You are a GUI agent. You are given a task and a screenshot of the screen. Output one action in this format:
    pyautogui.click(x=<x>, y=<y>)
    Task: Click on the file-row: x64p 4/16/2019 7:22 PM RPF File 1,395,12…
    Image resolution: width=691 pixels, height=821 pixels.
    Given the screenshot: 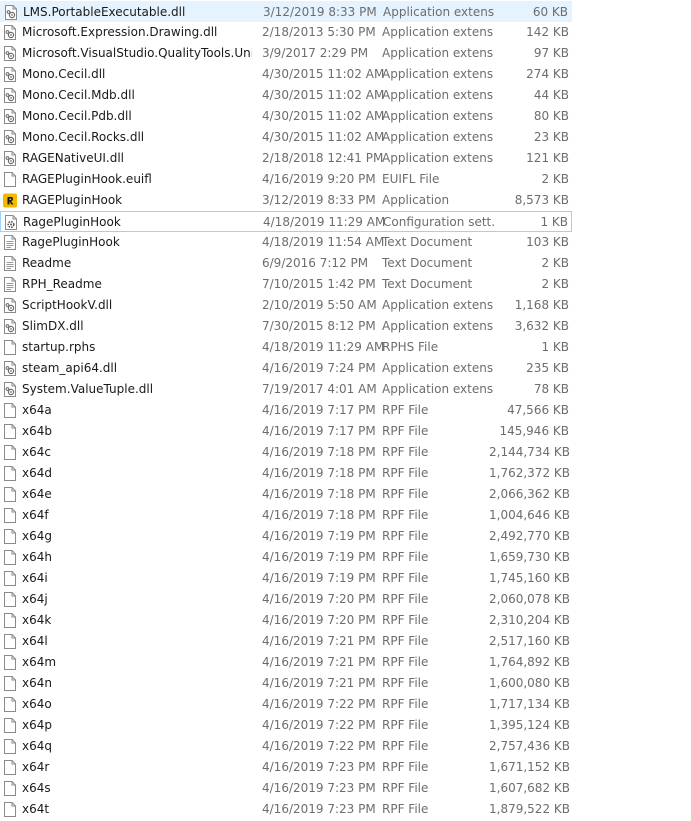 What is the action you would take?
    pyautogui.click(x=286, y=725)
    